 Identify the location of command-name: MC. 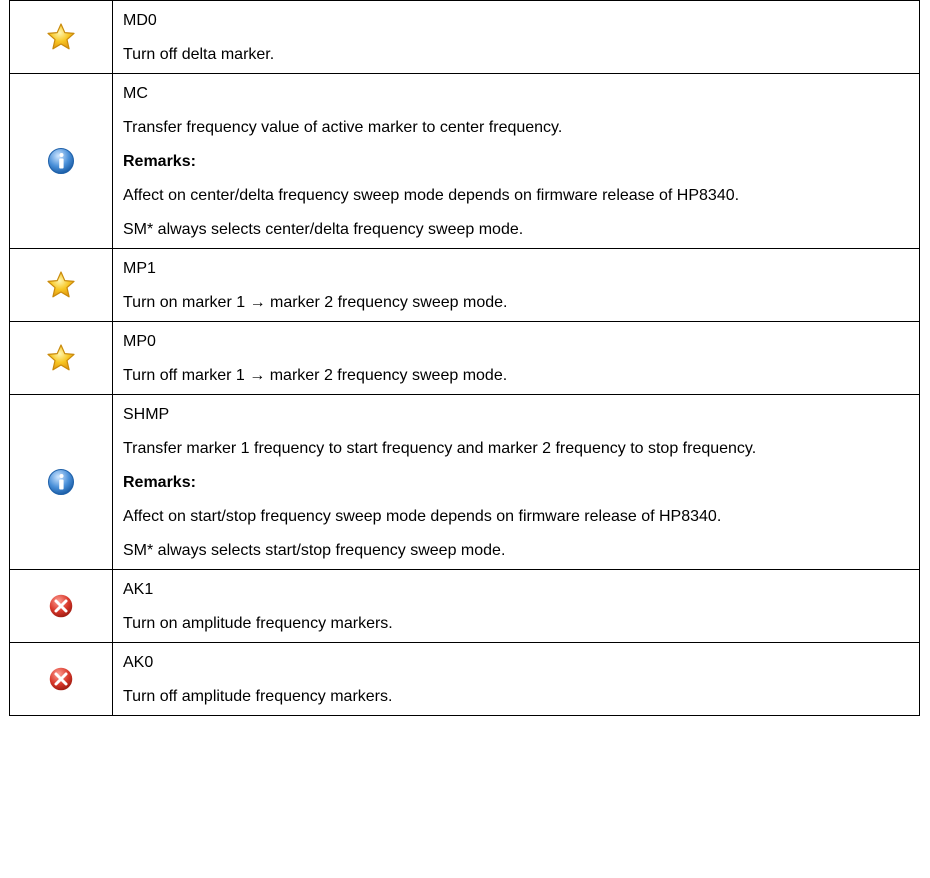
(135, 93).